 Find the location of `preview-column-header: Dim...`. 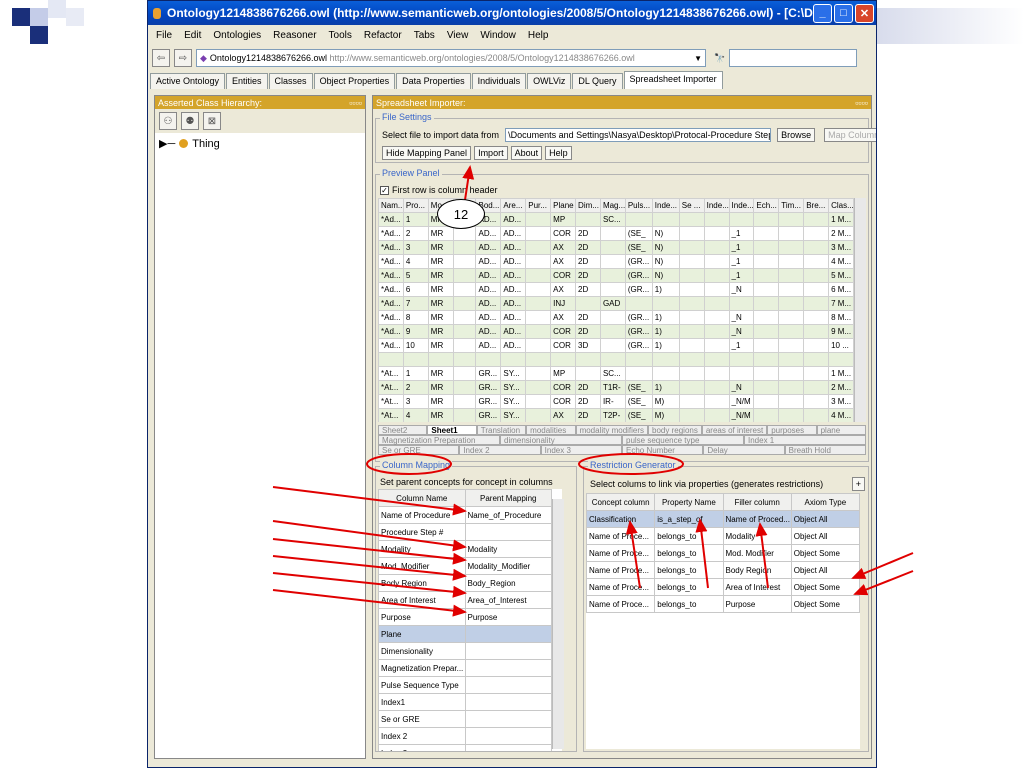

preview-column-header: Dim... is located at coordinates (588, 205).